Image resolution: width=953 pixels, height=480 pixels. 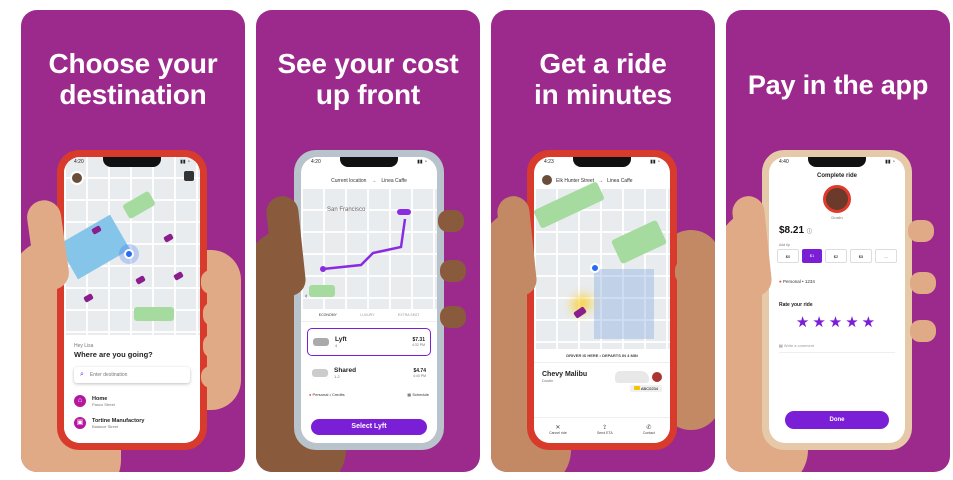 What do you see at coordinates (812, 256) in the screenshot?
I see `tip-option-selected: $1` at bounding box center [812, 256].